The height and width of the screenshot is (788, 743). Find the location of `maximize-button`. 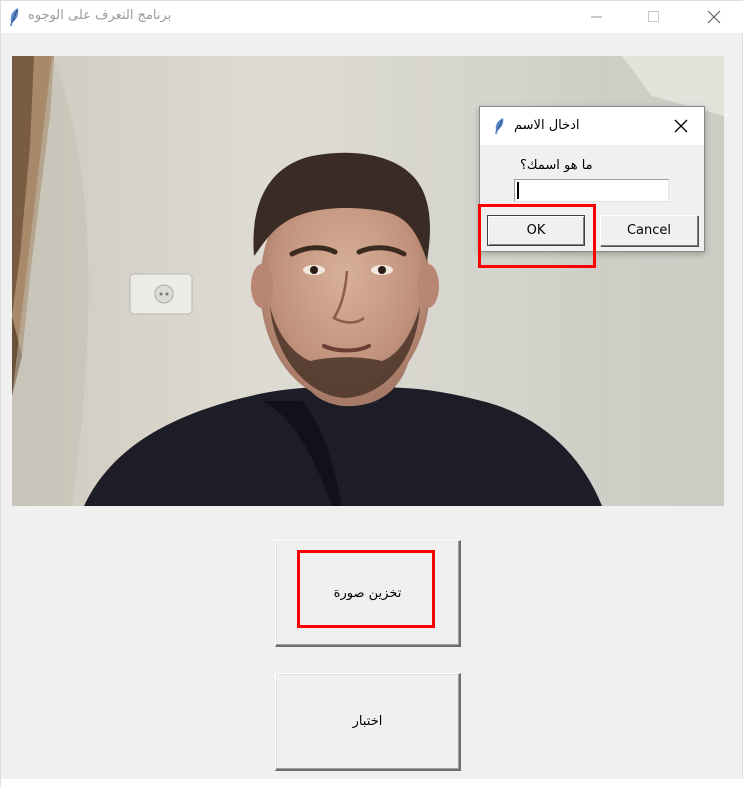

maximize-button is located at coordinates (654, 17).